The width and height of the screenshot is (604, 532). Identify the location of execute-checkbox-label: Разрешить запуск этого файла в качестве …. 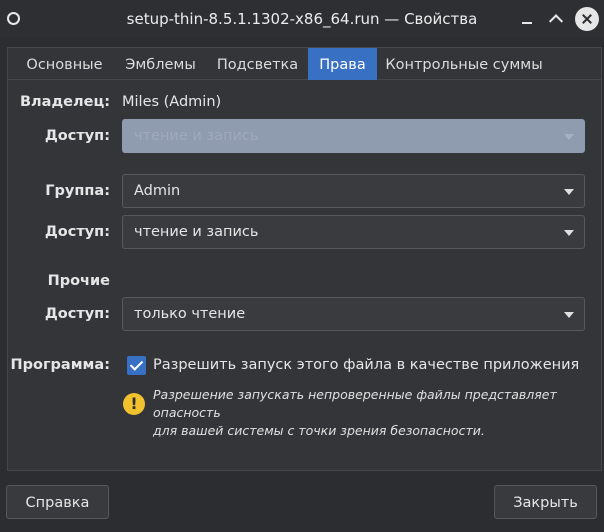
(366, 365).